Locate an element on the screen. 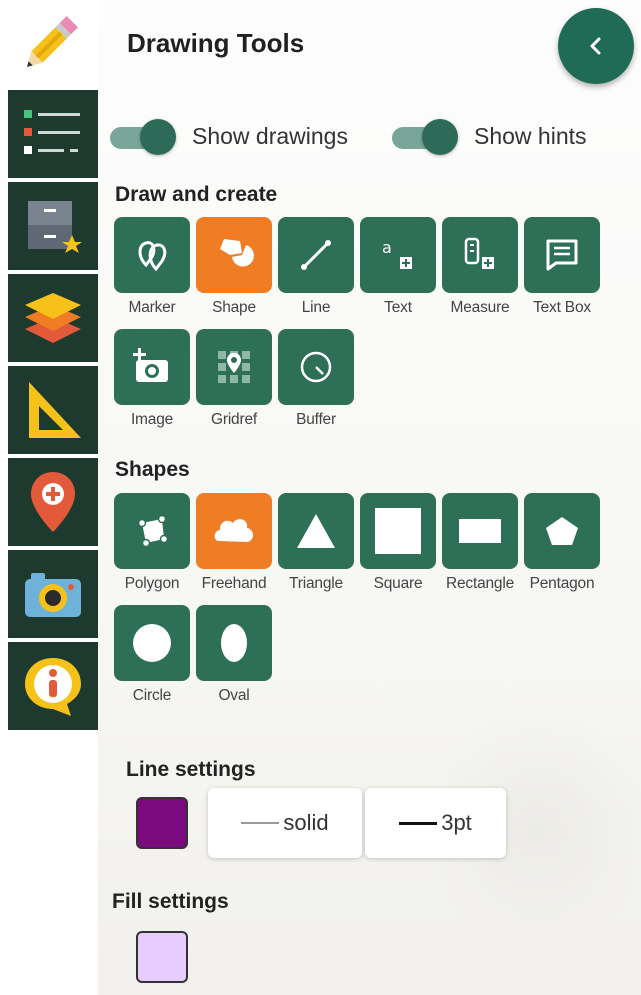 The height and width of the screenshot is (995, 641). pencil-icon is located at coordinates (52, 41).